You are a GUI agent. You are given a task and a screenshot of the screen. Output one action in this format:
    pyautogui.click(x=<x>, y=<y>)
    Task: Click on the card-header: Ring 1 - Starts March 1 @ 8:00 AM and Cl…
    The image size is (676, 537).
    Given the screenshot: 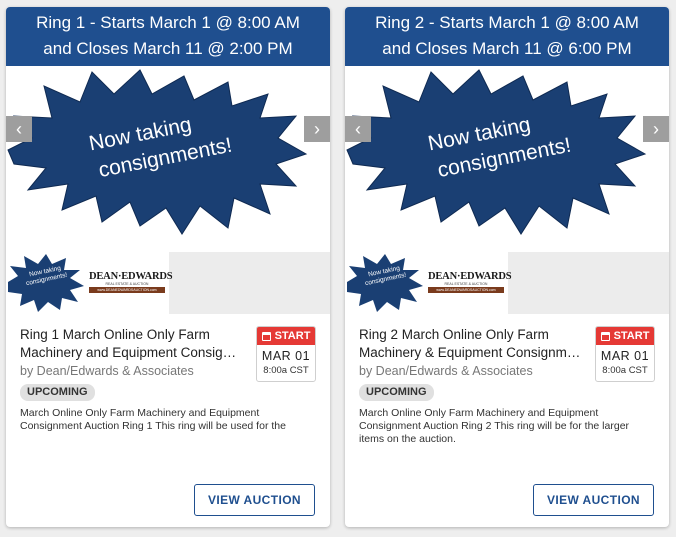 What is the action you would take?
    pyautogui.click(x=168, y=36)
    